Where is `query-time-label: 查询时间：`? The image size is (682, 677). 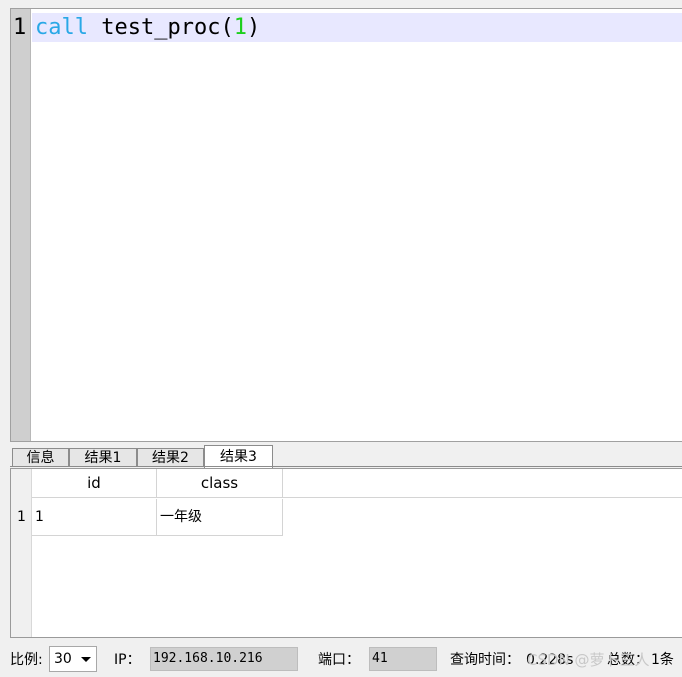 query-time-label: 查询时间： is located at coordinates (485, 660).